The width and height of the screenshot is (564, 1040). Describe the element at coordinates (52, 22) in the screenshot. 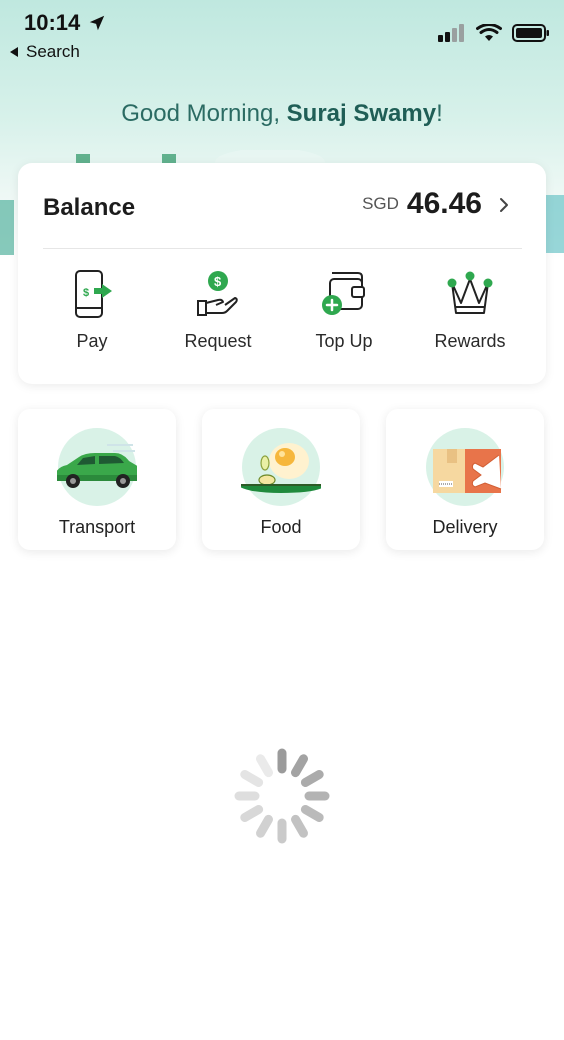

I see `clock-time: 10:14` at that location.